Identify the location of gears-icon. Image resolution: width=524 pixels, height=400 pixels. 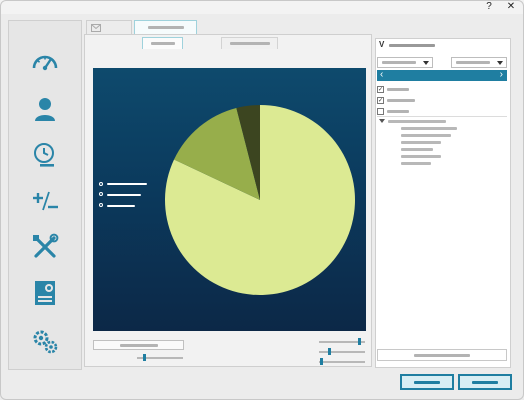
(45, 342).